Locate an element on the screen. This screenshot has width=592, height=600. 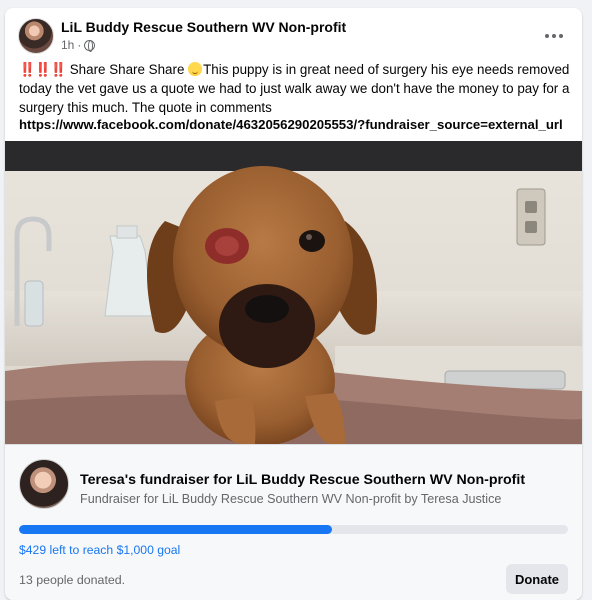
globe-icon is located at coordinates (90, 45).